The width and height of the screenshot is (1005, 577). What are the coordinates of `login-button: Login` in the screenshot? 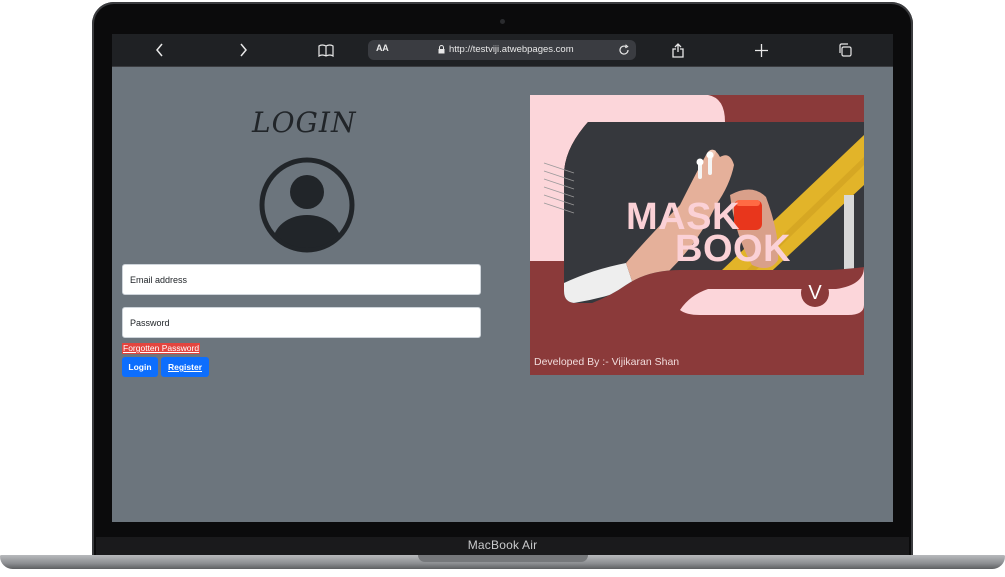 It's located at (140, 367).